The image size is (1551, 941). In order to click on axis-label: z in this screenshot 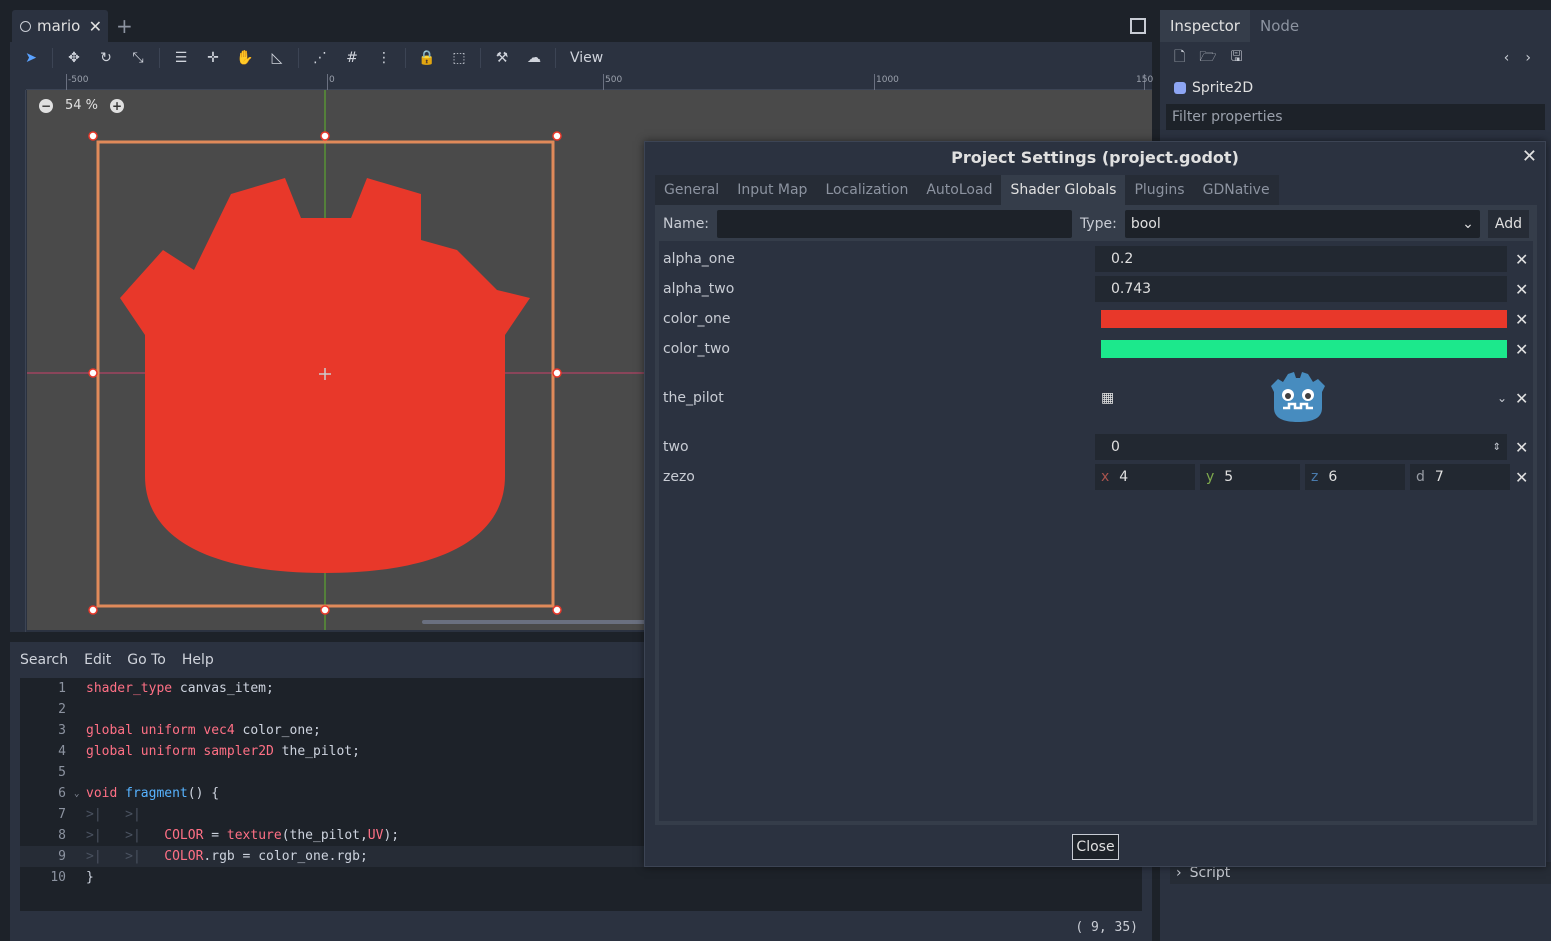, I will do `click(1315, 477)`.